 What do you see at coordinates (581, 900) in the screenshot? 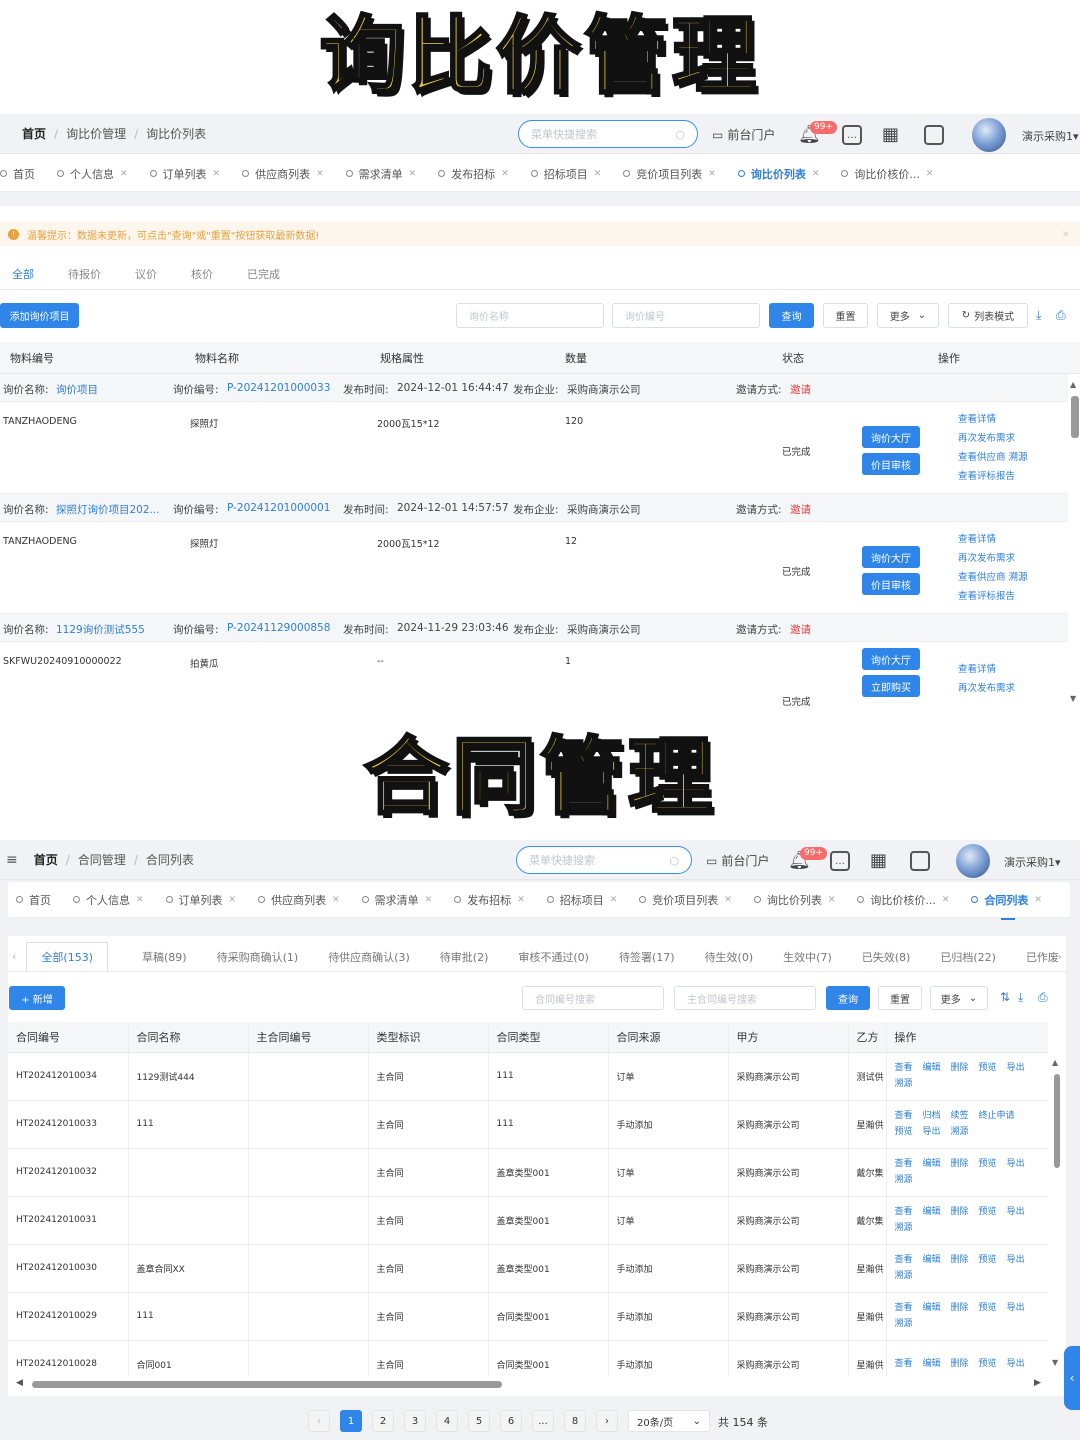
I see `tab-6: 招标项目 ✕` at bounding box center [581, 900].